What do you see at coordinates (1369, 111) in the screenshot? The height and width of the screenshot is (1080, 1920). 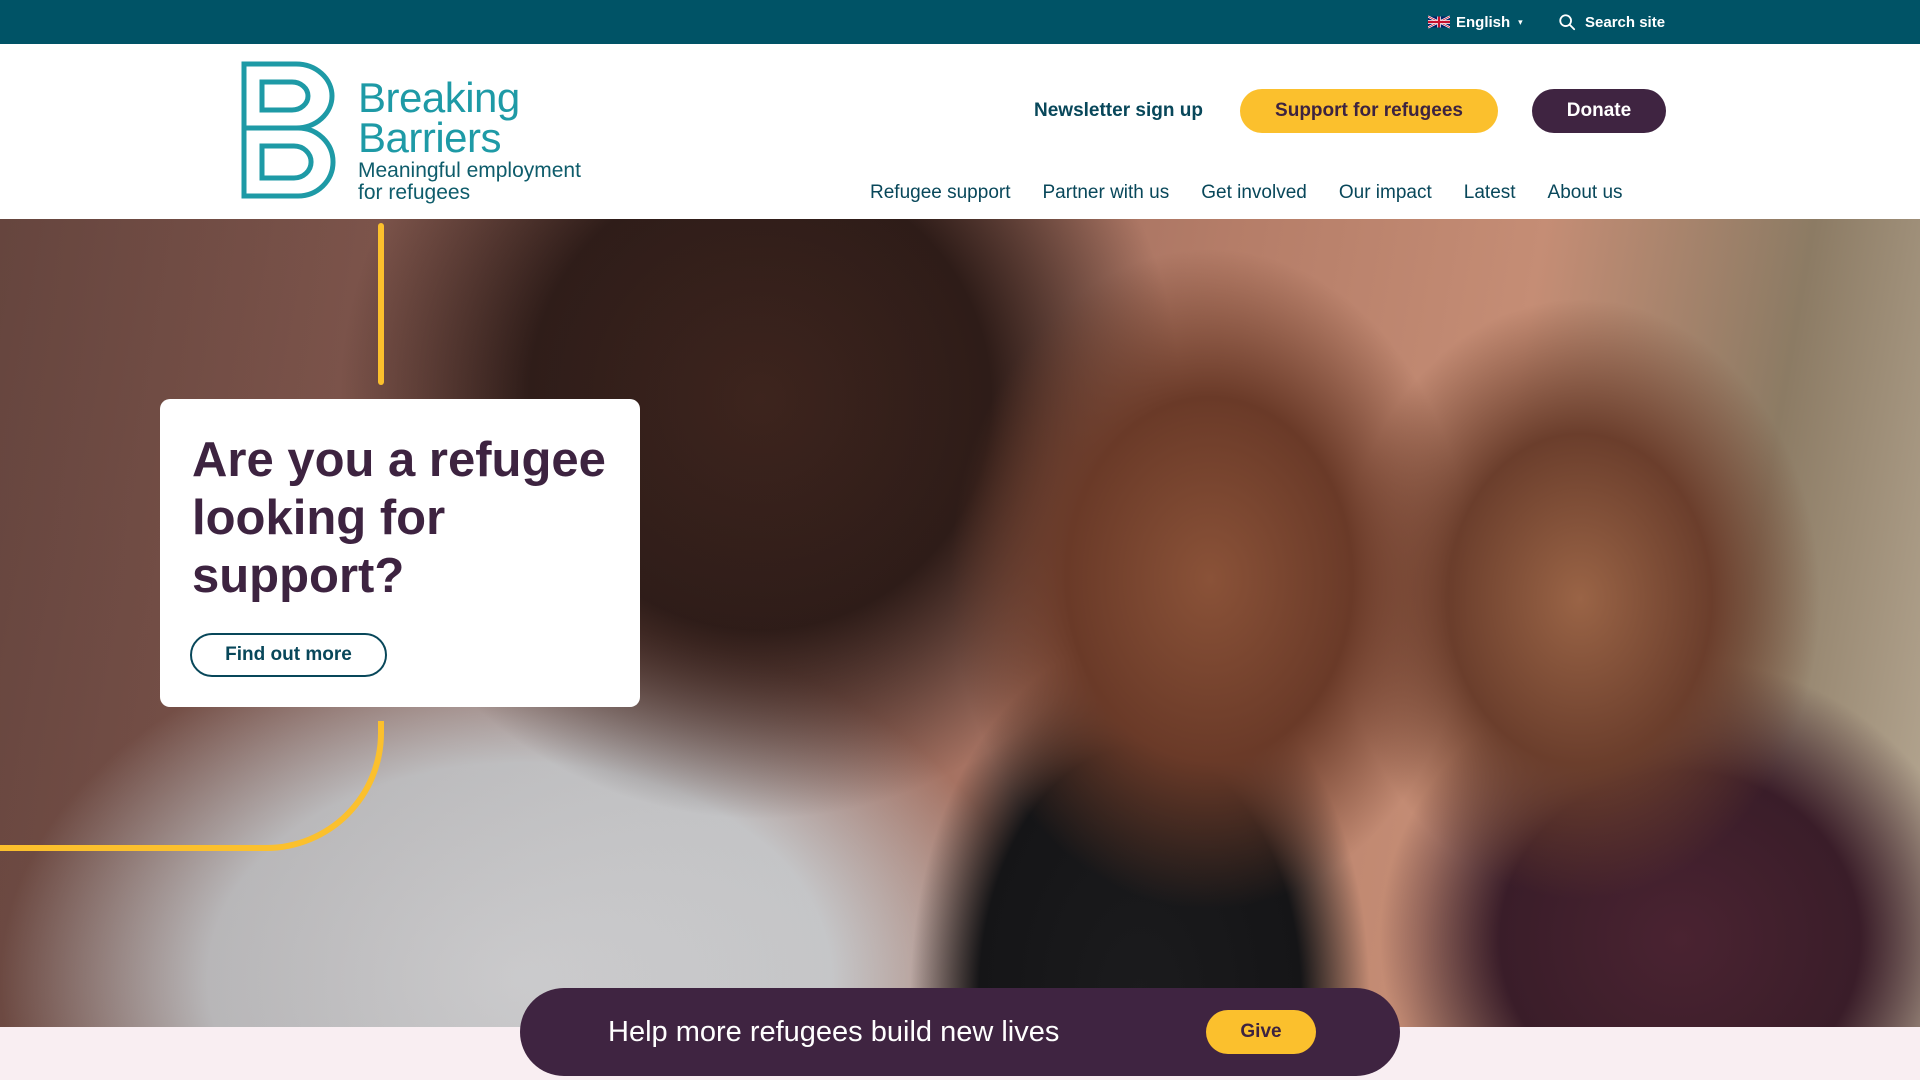 I see `support-for-refugees-button: Support for refugees` at bounding box center [1369, 111].